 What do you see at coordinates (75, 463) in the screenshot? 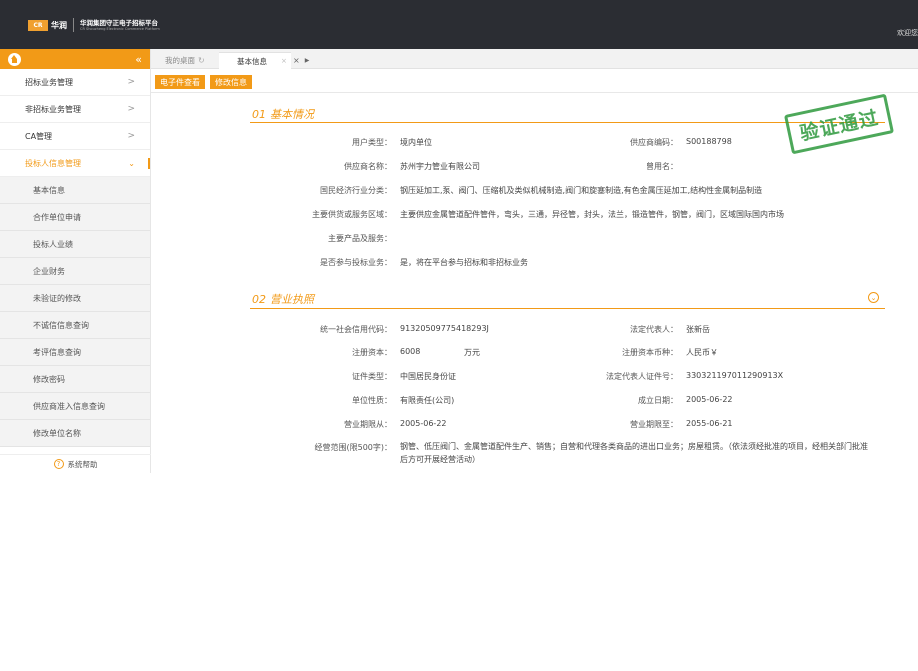
I see `help-link: ? 系统帮助` at bounding box center [75, 463].